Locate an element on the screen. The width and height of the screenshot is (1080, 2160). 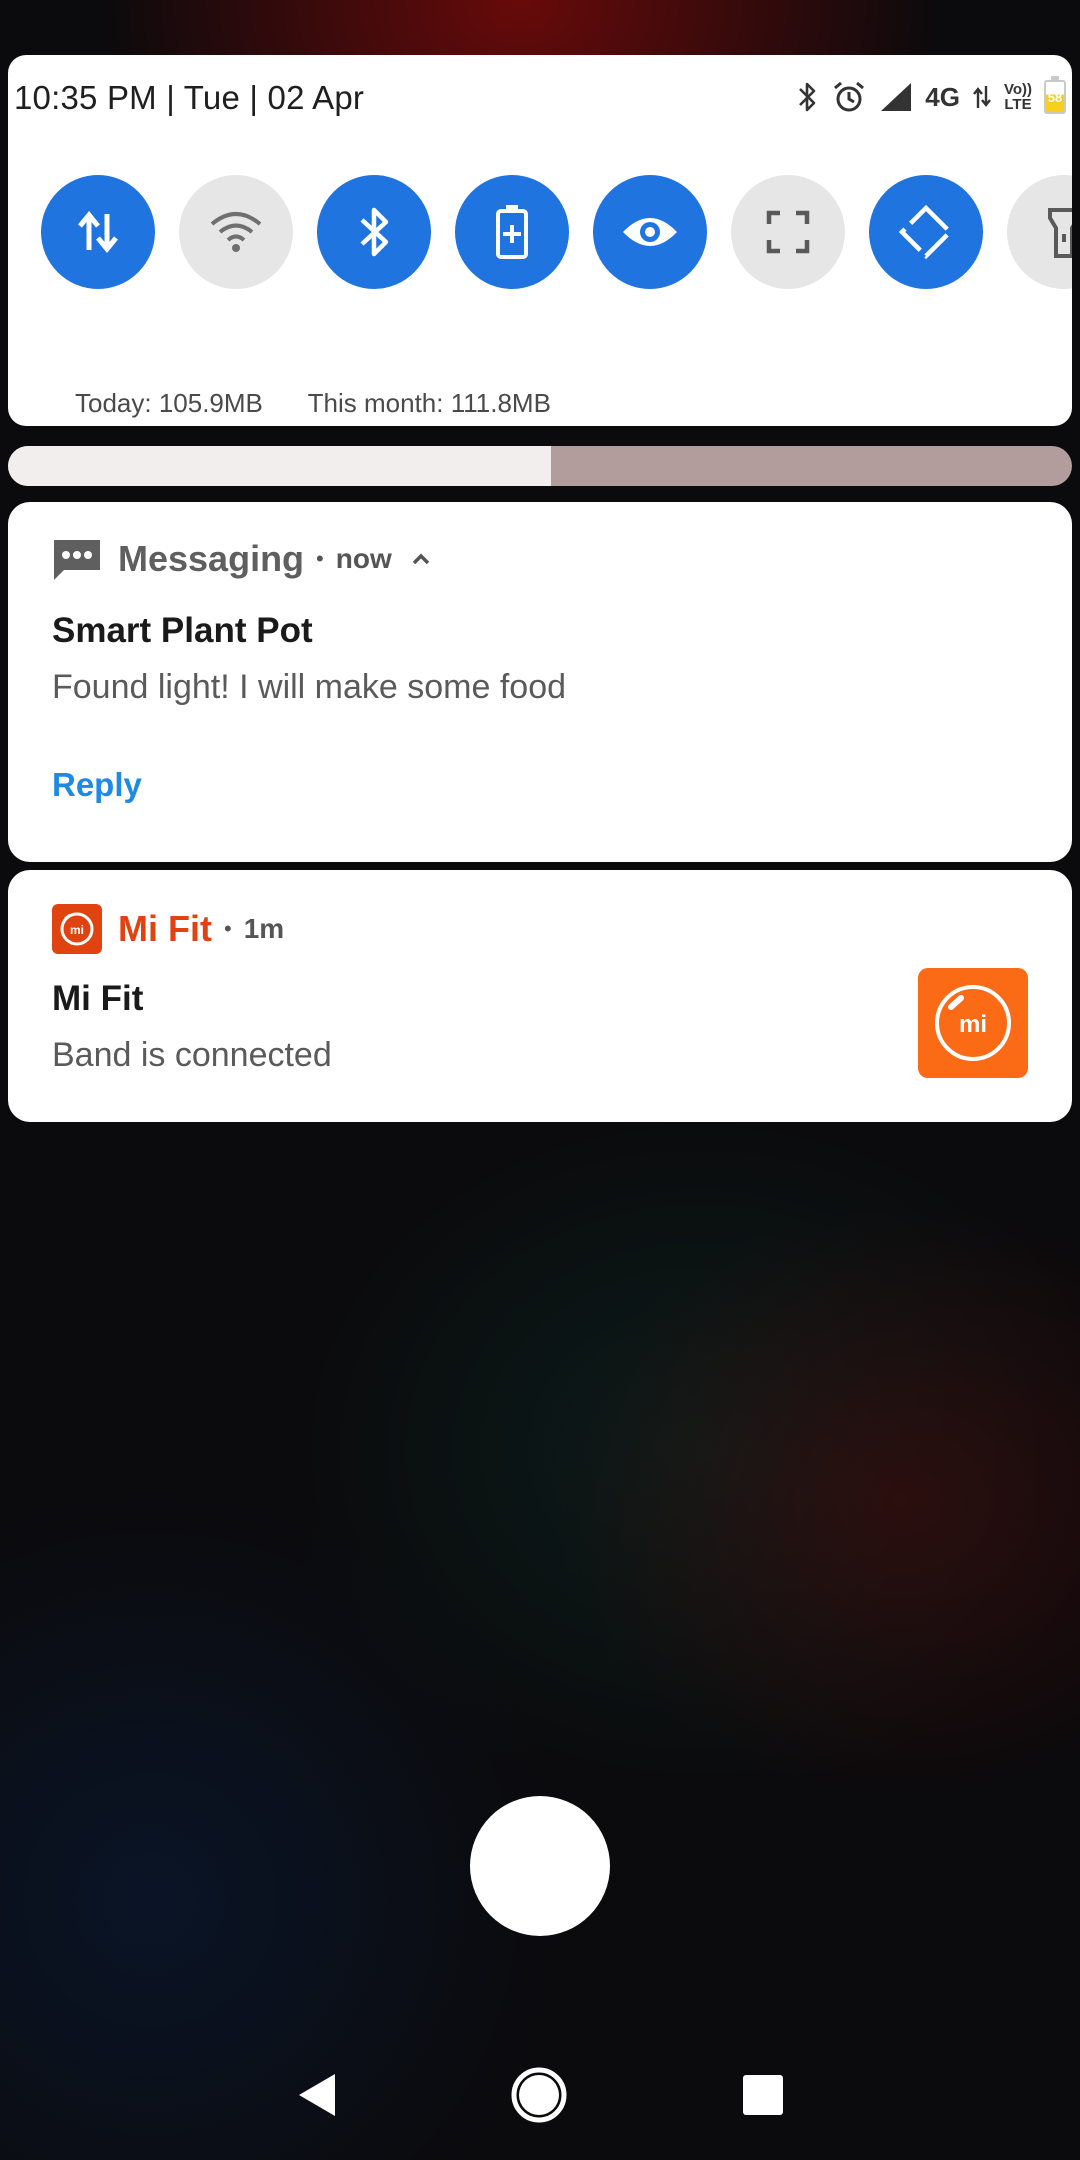
back-icon is located at coordinates (317, 2095).